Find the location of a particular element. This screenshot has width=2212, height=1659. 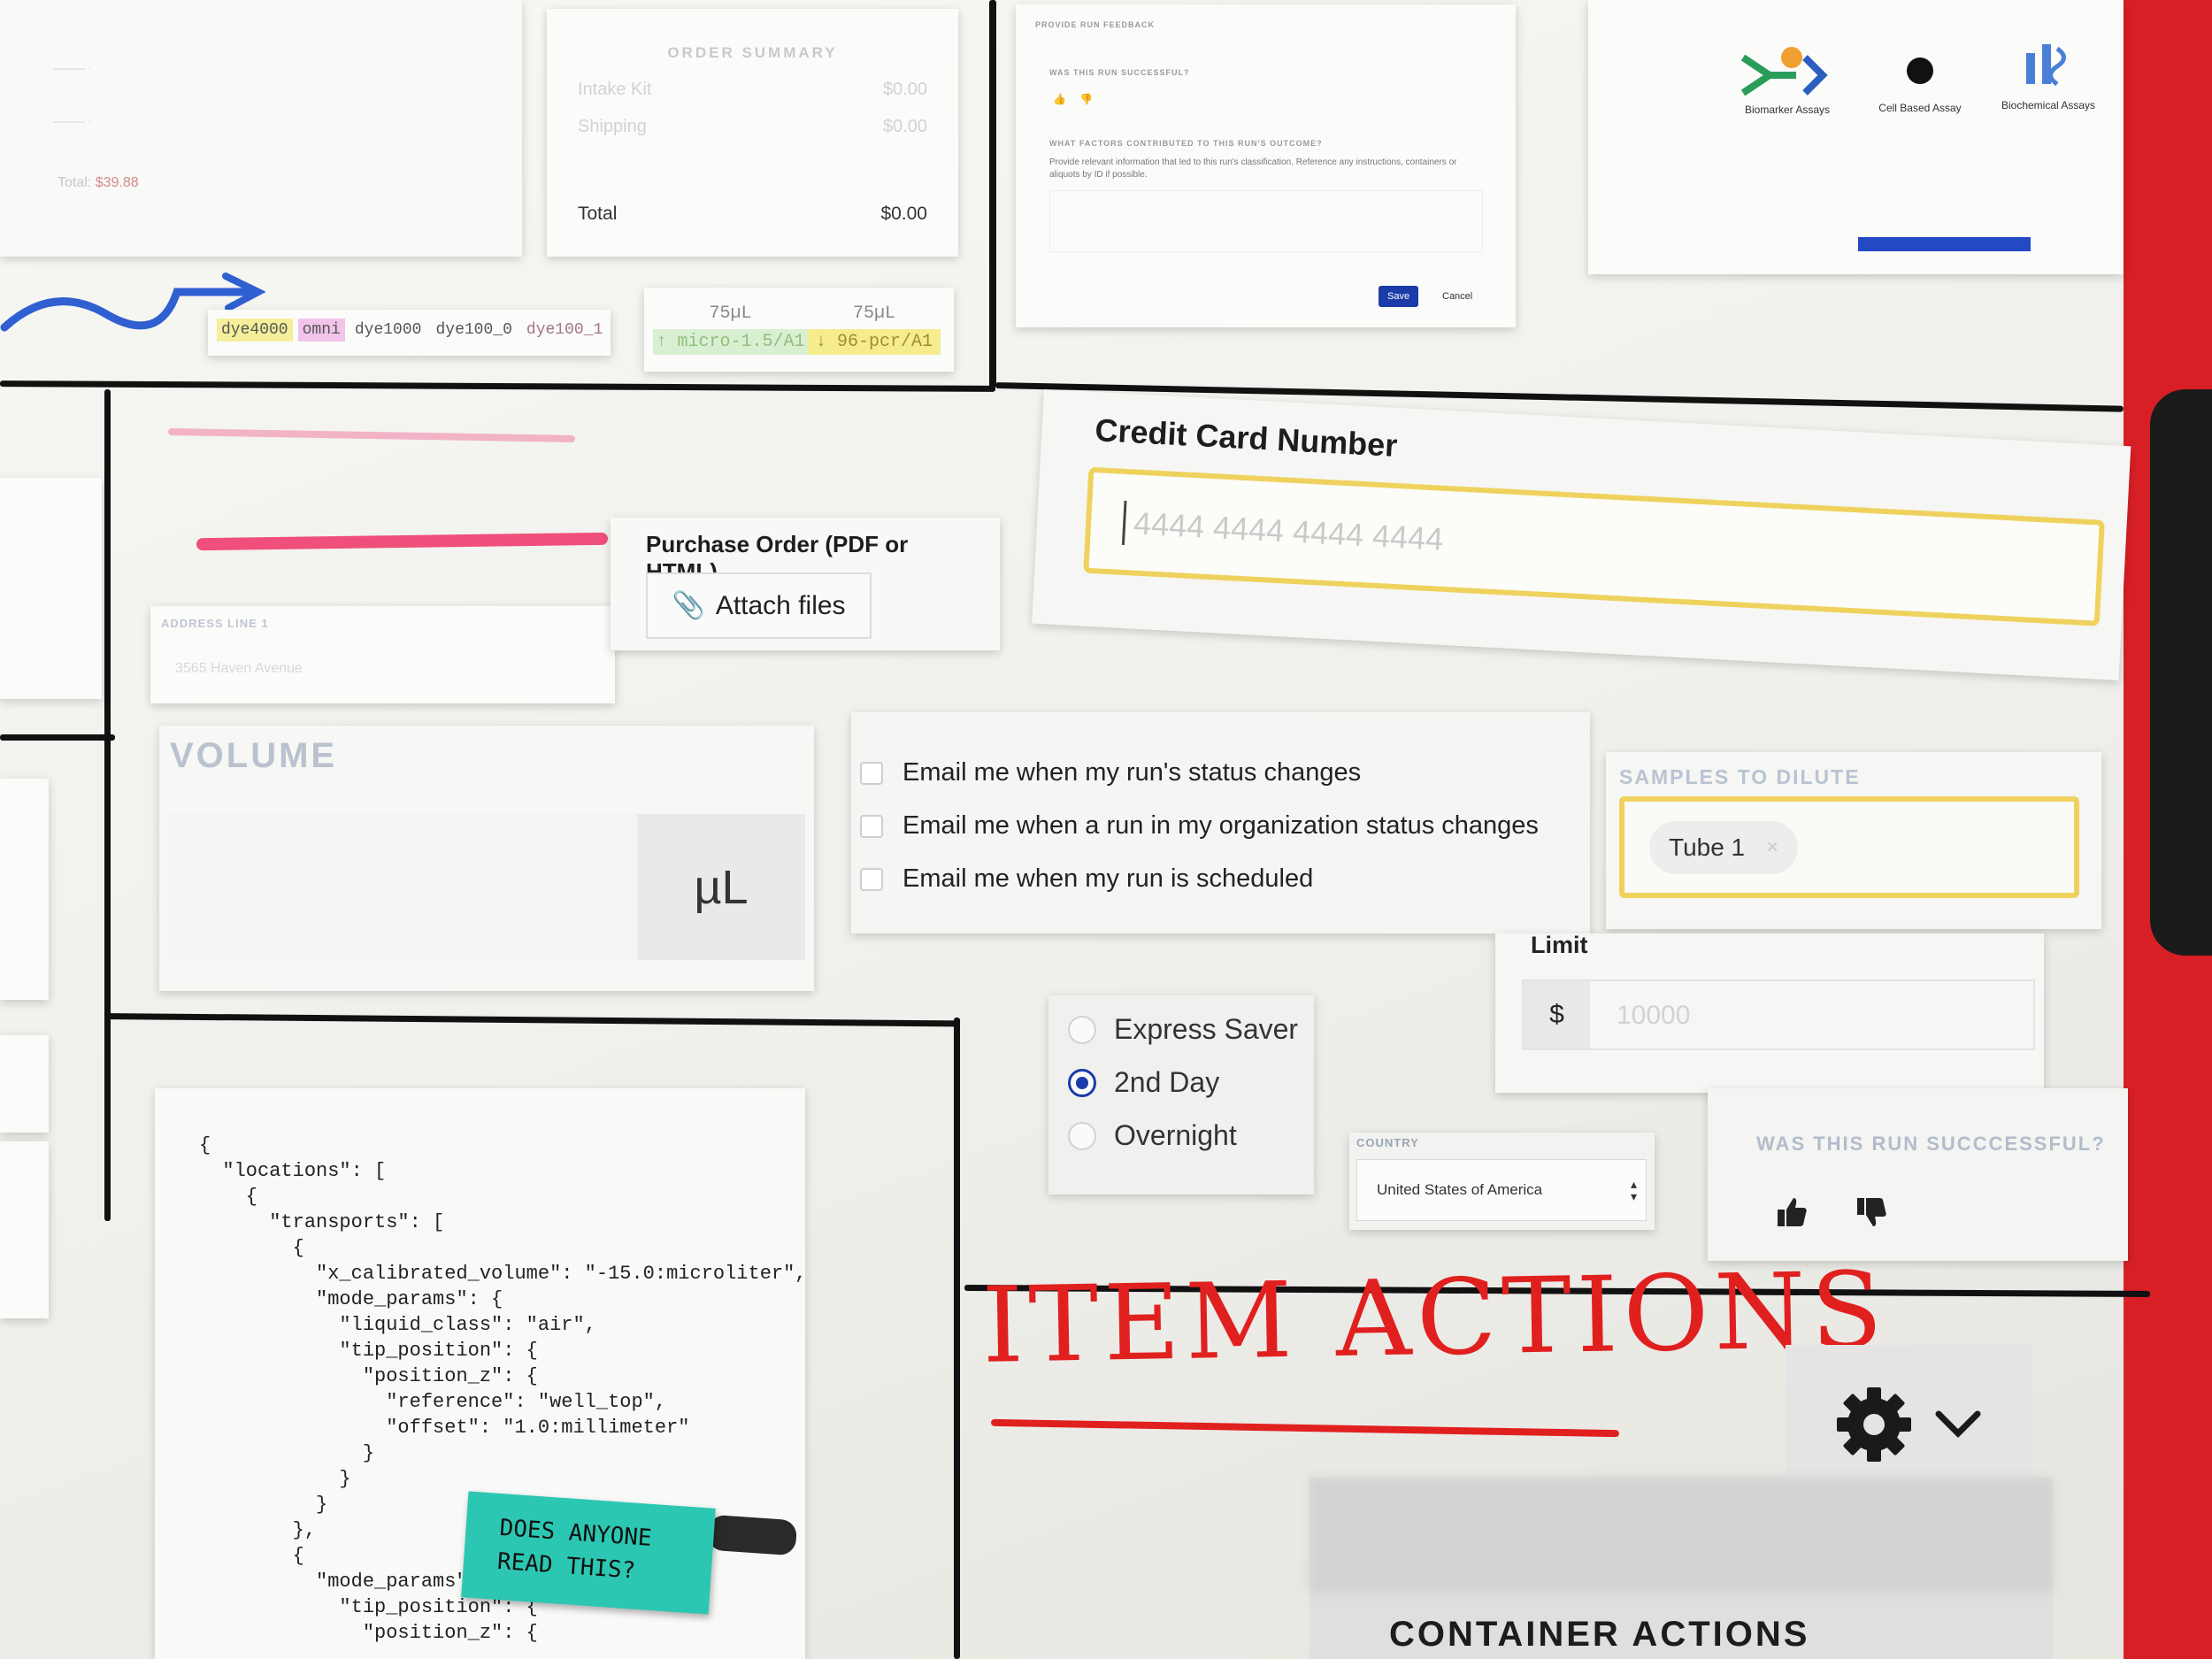

dye-tag: dye100_0 is located at coordinates (474, 331).